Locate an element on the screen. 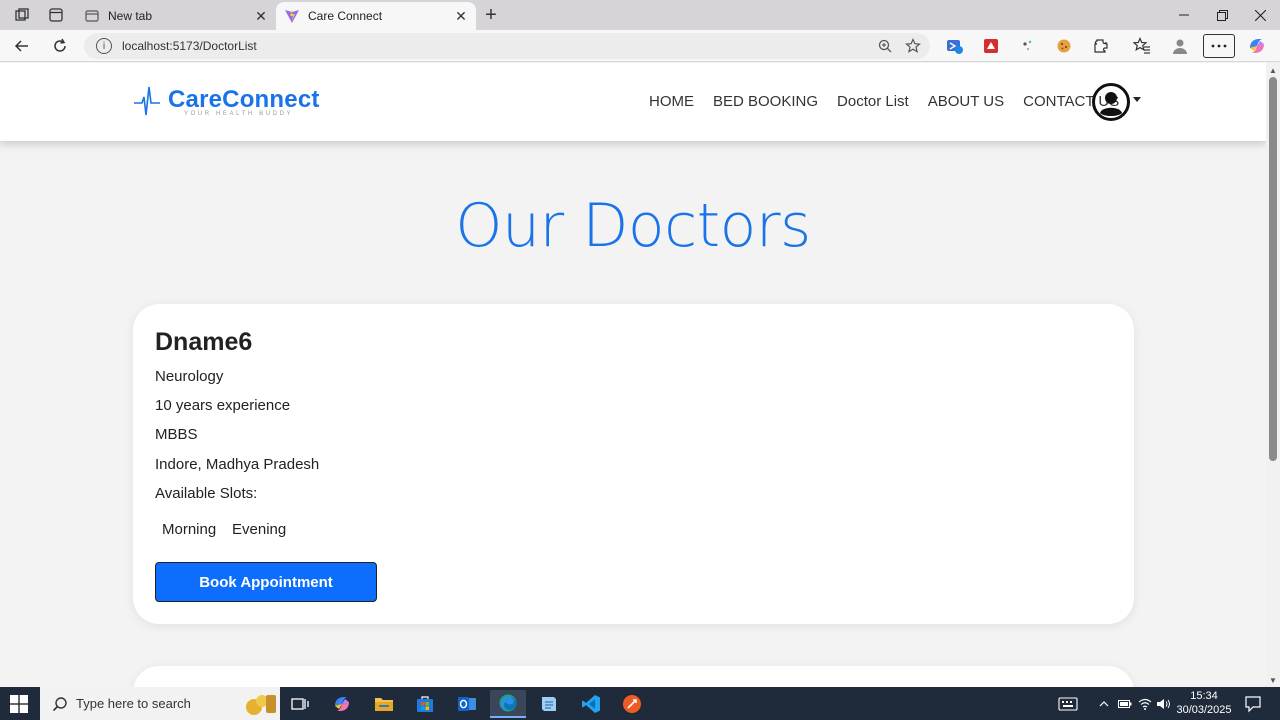  search-highlight-icon is located at coordinates (261, 704).